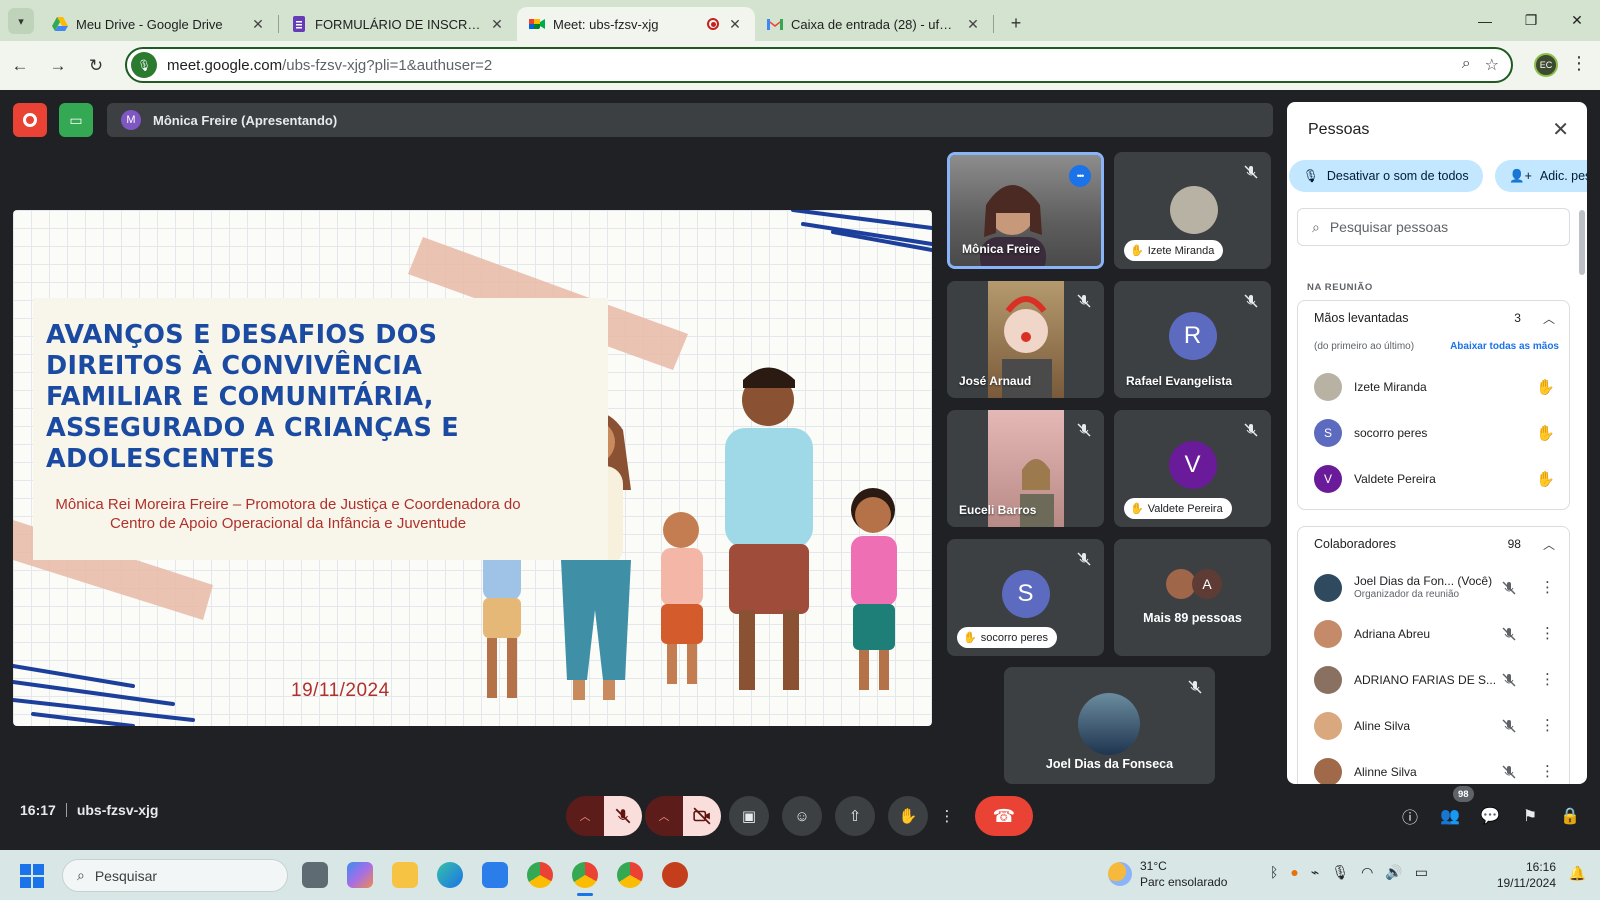 The width and height of the screenshot is (1600, 900). I want to click on tab-search-button: ▾, so click(21, 21).